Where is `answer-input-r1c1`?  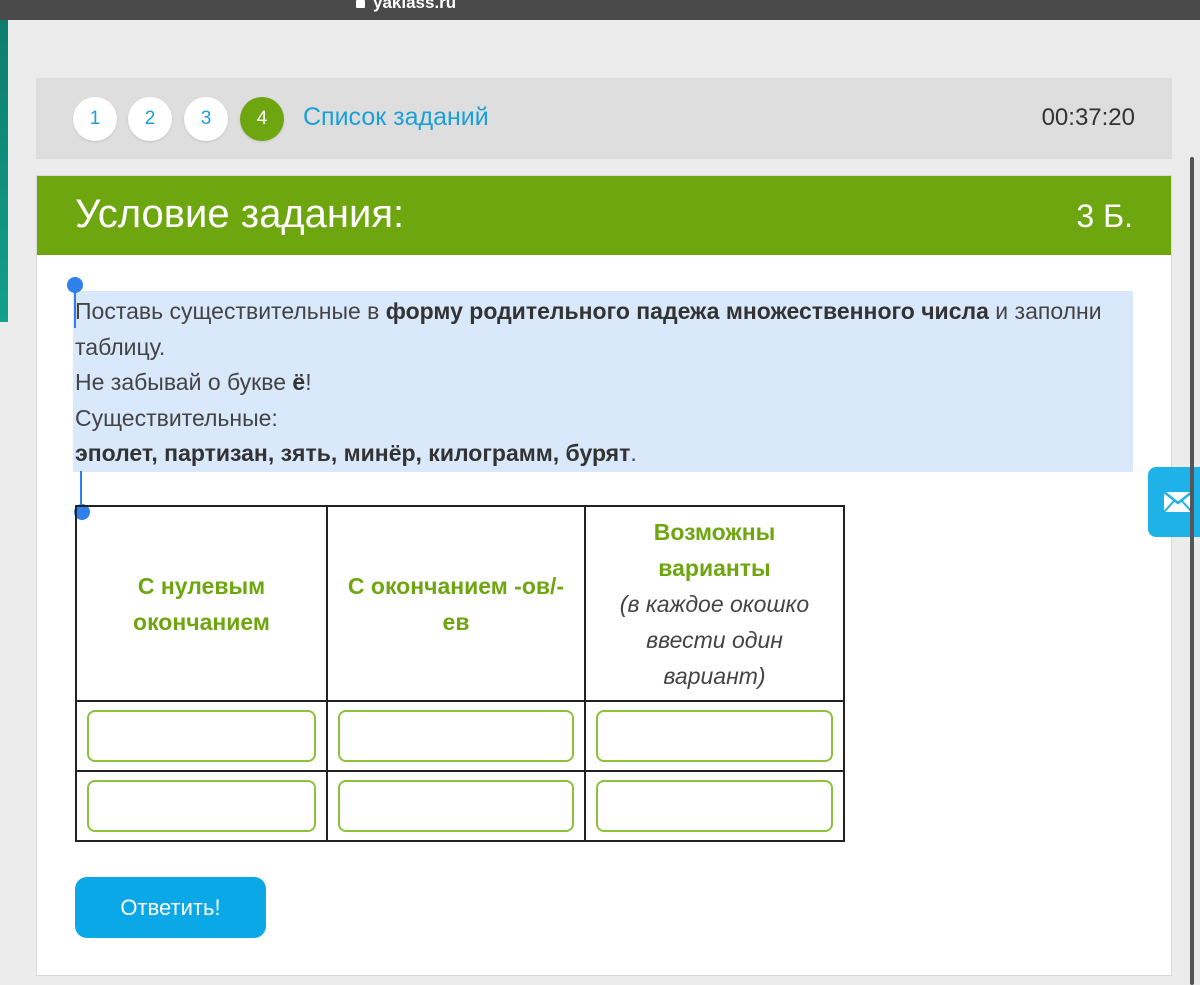 answer-input-r1c1 is located at coordinates (201, 736).